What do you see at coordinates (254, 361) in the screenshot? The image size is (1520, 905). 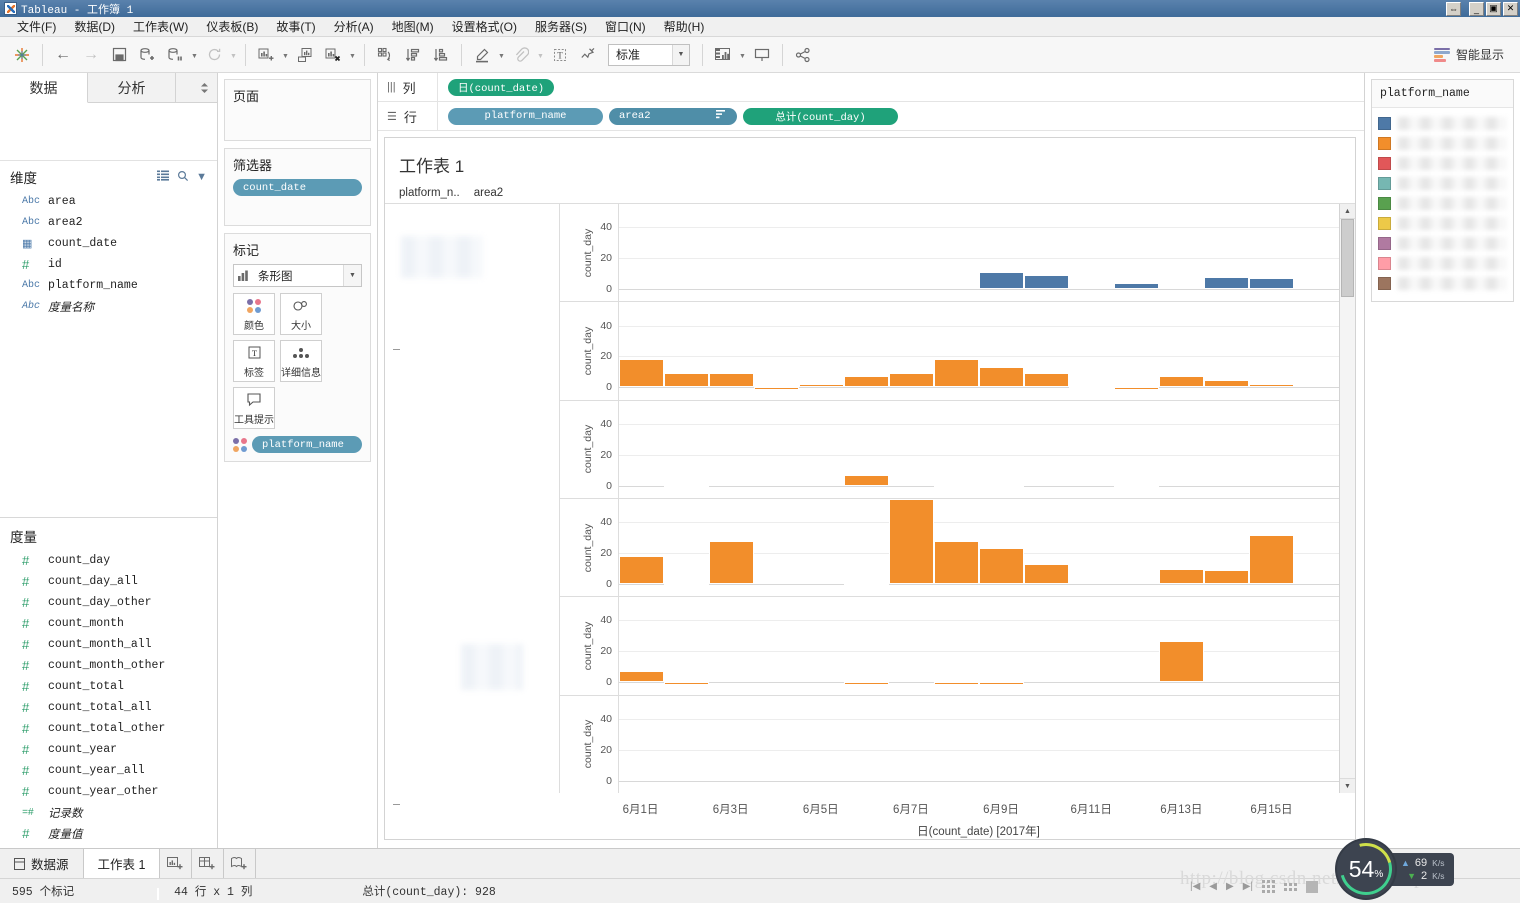 I see `marks-label-button: T 标签` at bounding box center [254, 361].